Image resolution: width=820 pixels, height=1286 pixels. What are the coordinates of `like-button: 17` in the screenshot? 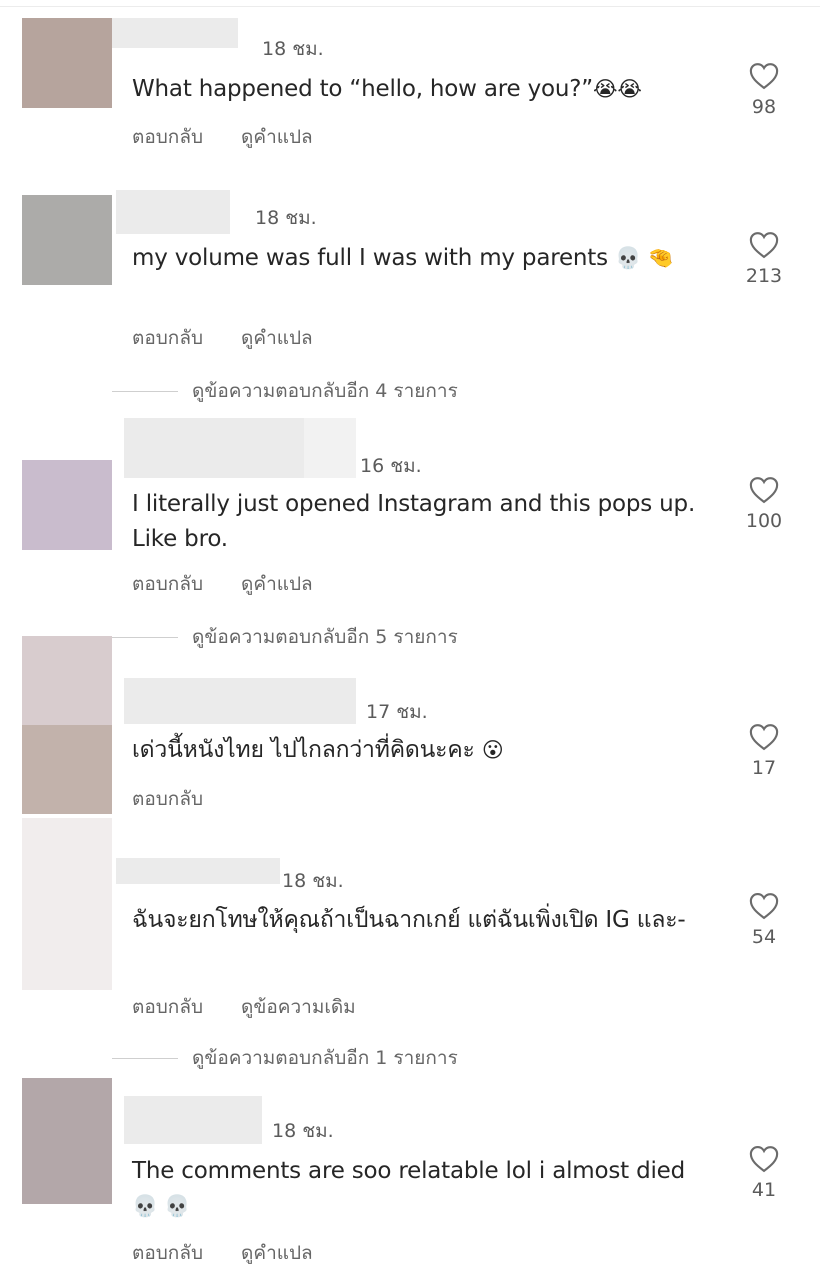 It's located at (764, 751).